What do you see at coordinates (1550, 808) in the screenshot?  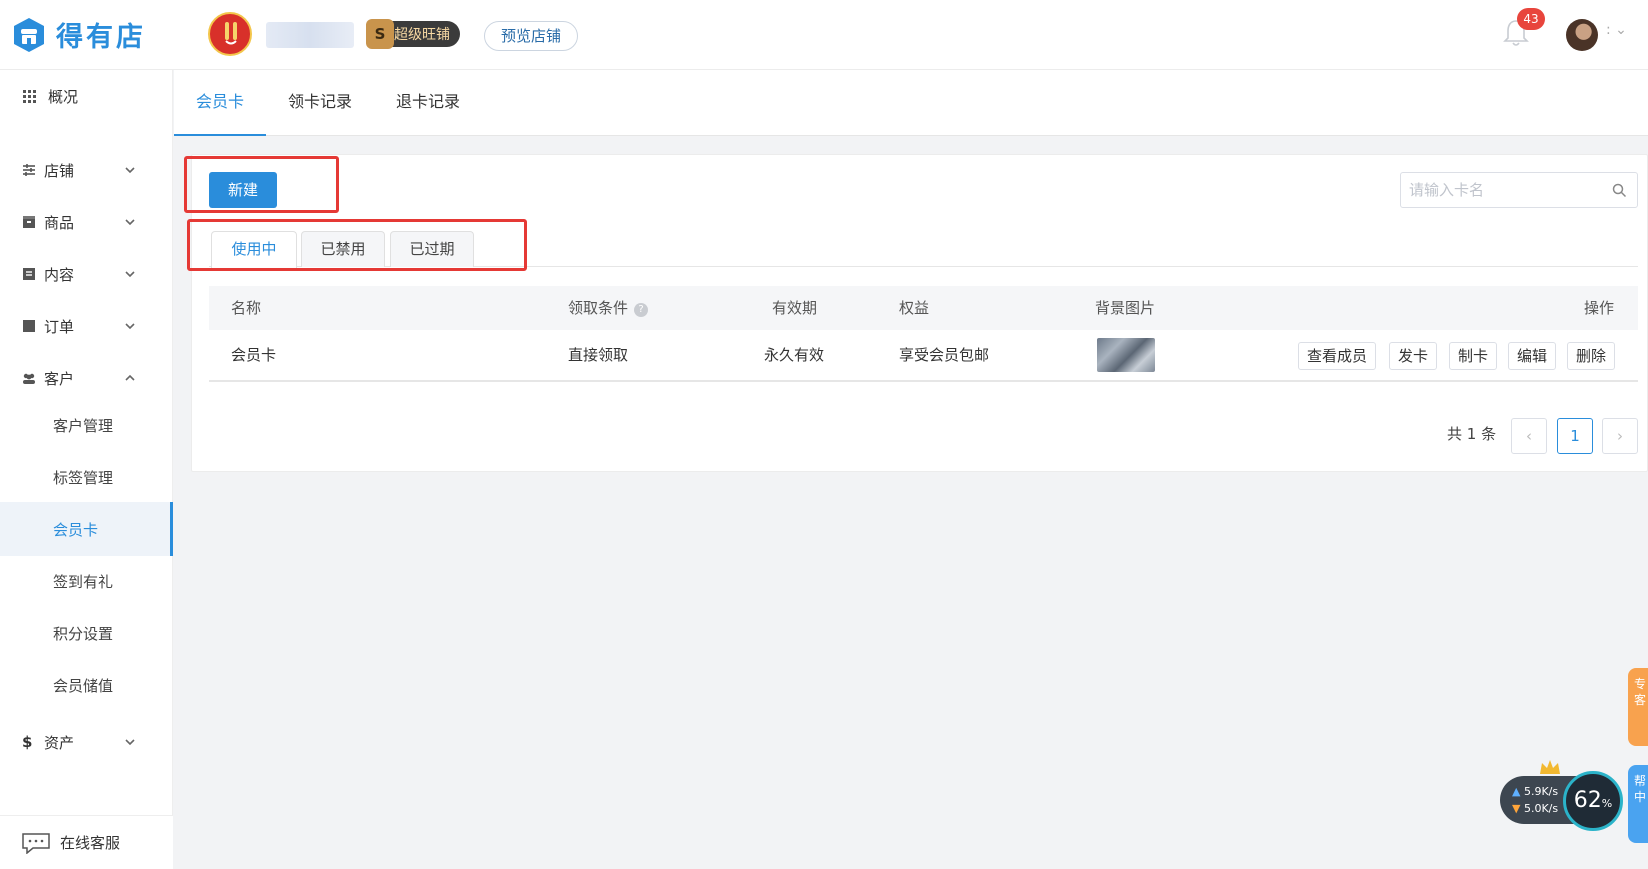 I see `download-speed-unit: K/s` at bounding box center [1550, 808].